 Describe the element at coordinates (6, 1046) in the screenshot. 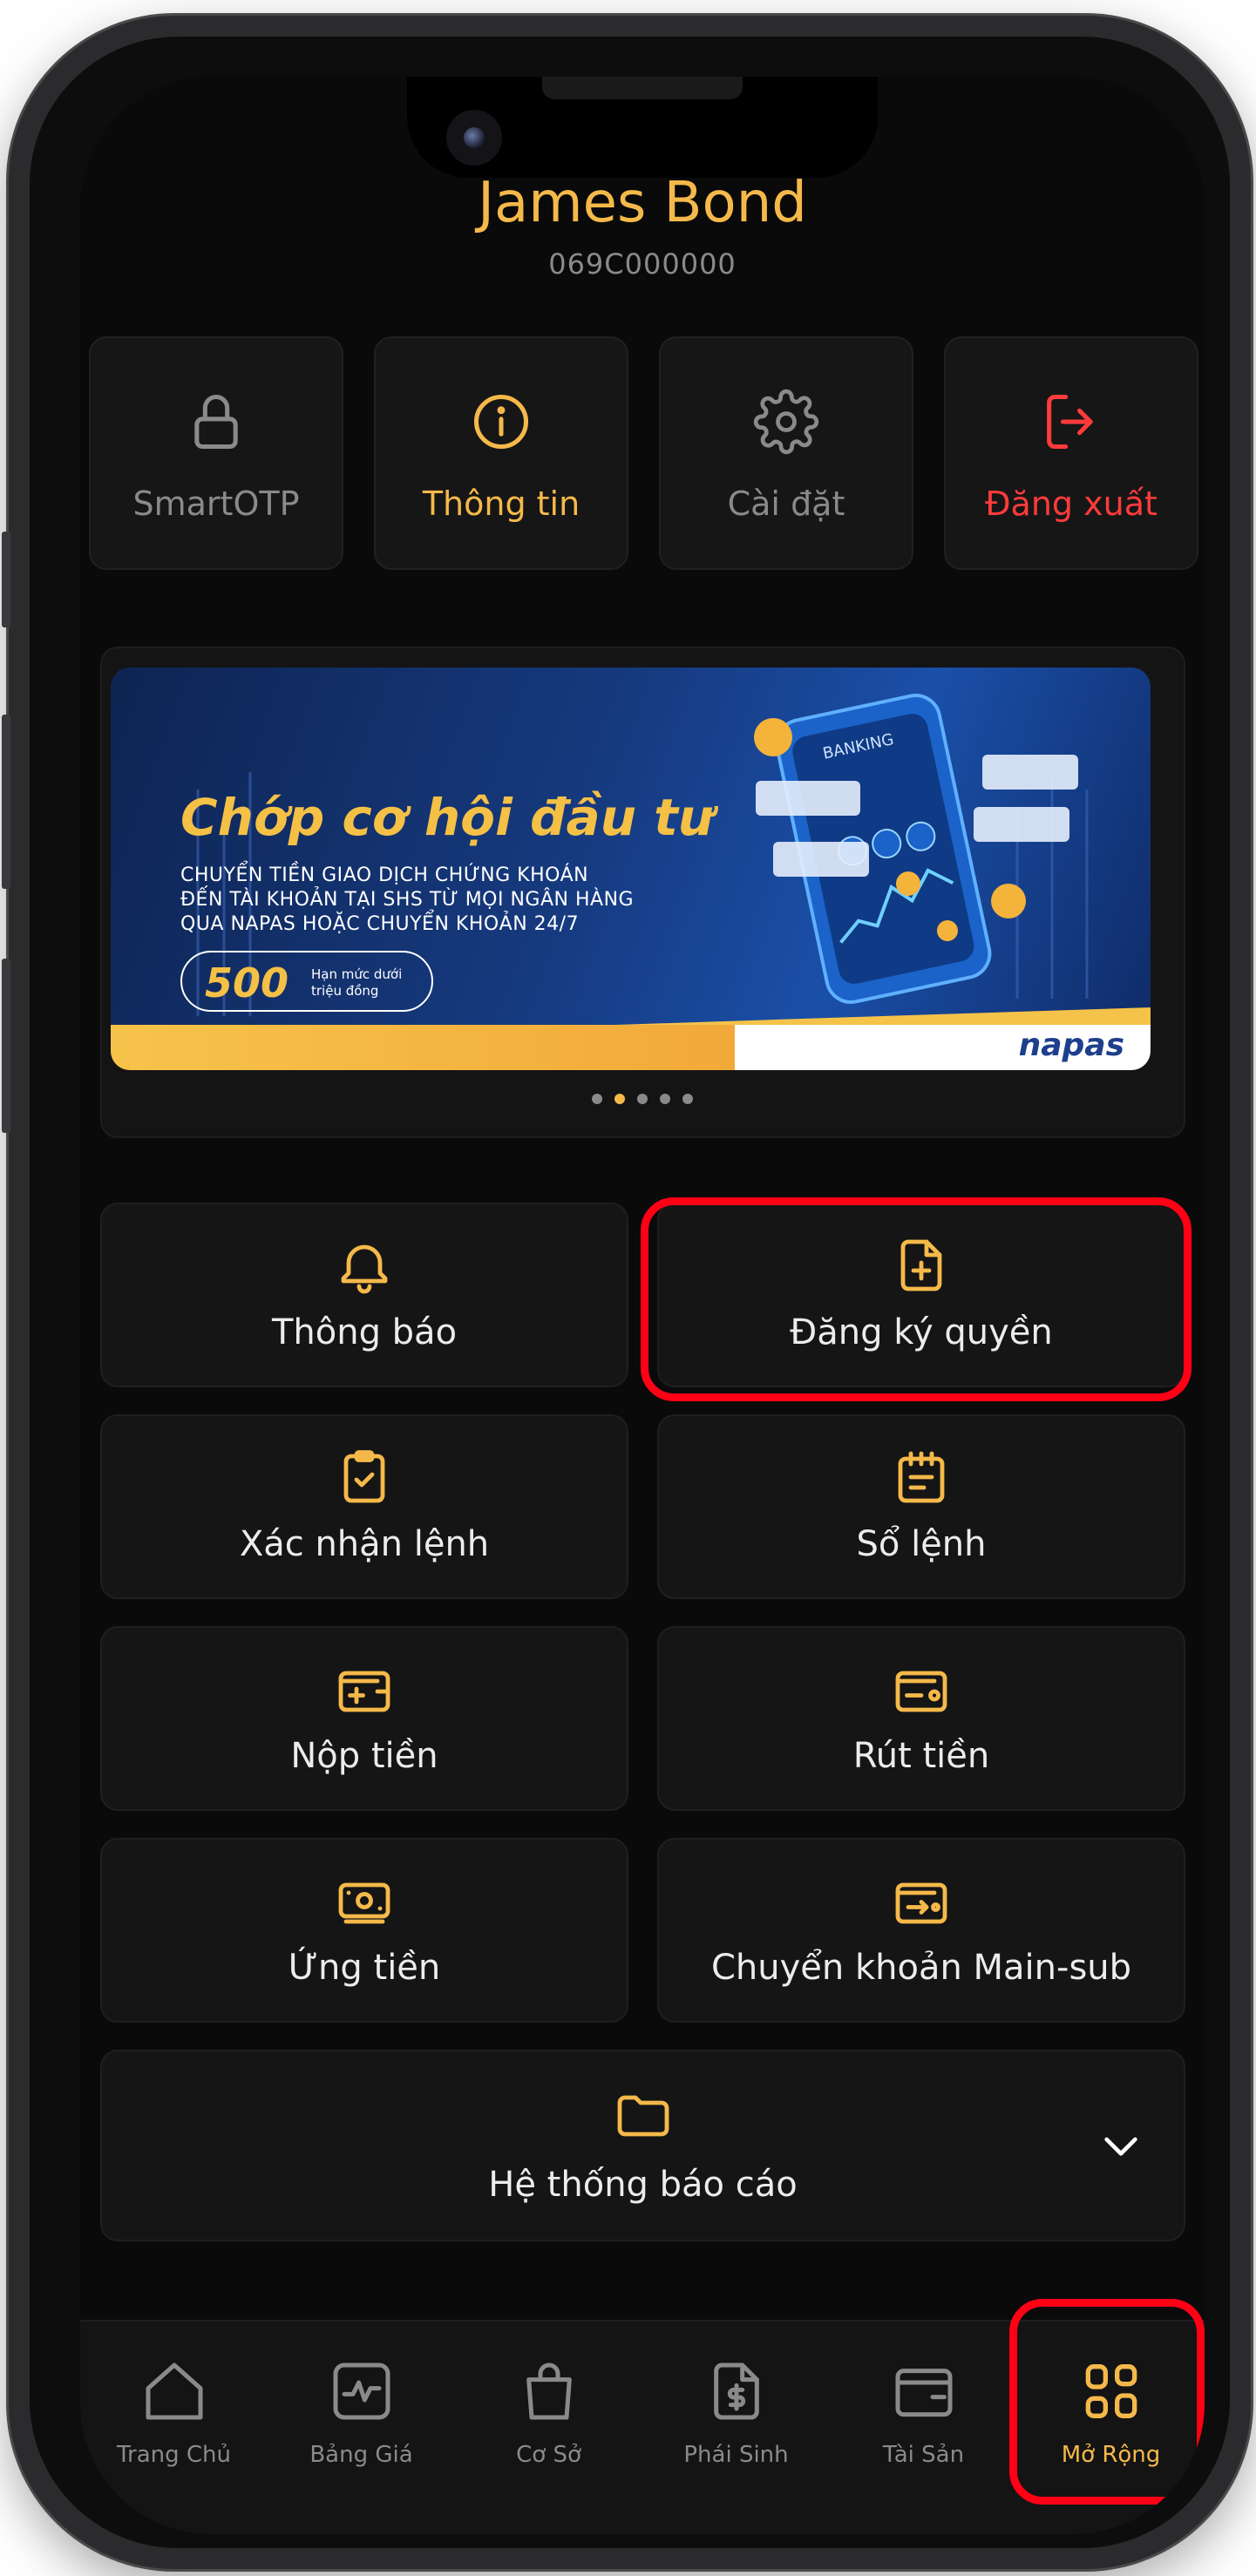

I see `silent-switch` at that location.